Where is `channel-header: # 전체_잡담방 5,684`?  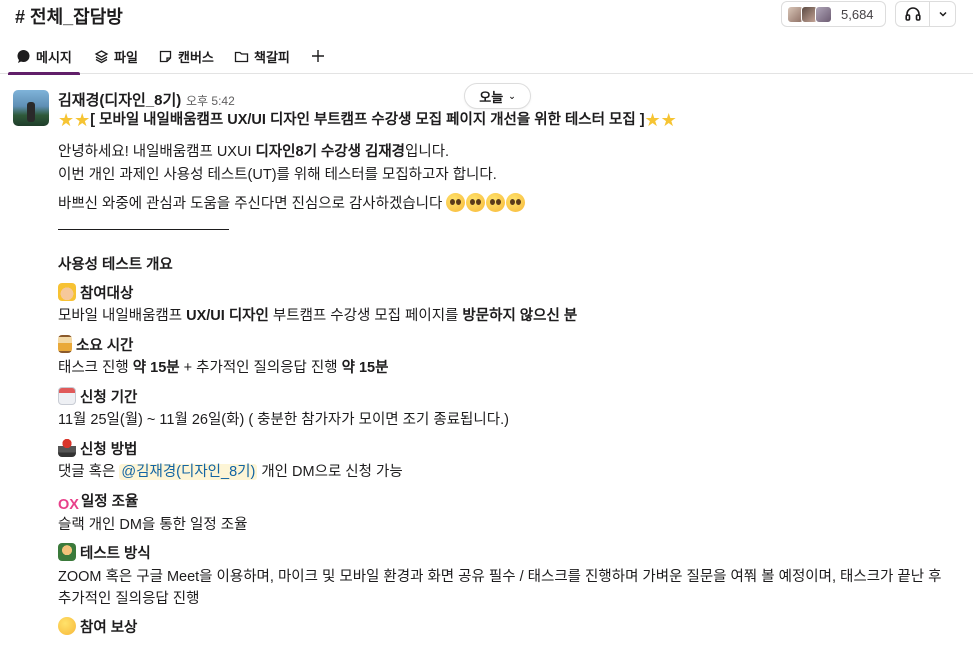
channel-header: # 전체_잡담방 5,684 is located at coordinates (486, 15).